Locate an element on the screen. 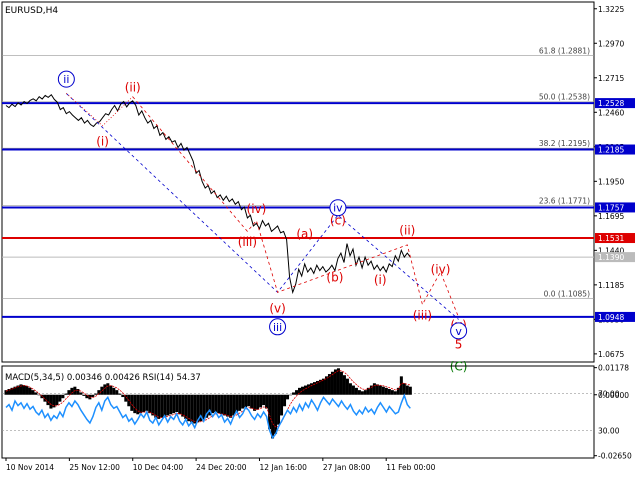  fib-level-label: 61.8 (1.2881) is located at coordinates (564, 50).